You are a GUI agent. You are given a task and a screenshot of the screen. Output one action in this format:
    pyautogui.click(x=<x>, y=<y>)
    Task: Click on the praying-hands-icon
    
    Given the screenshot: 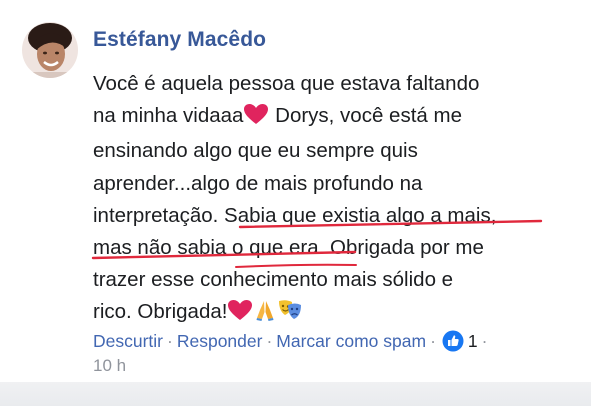 What is the action you would take?
    pyautogui.click(x=265, y=315)
    